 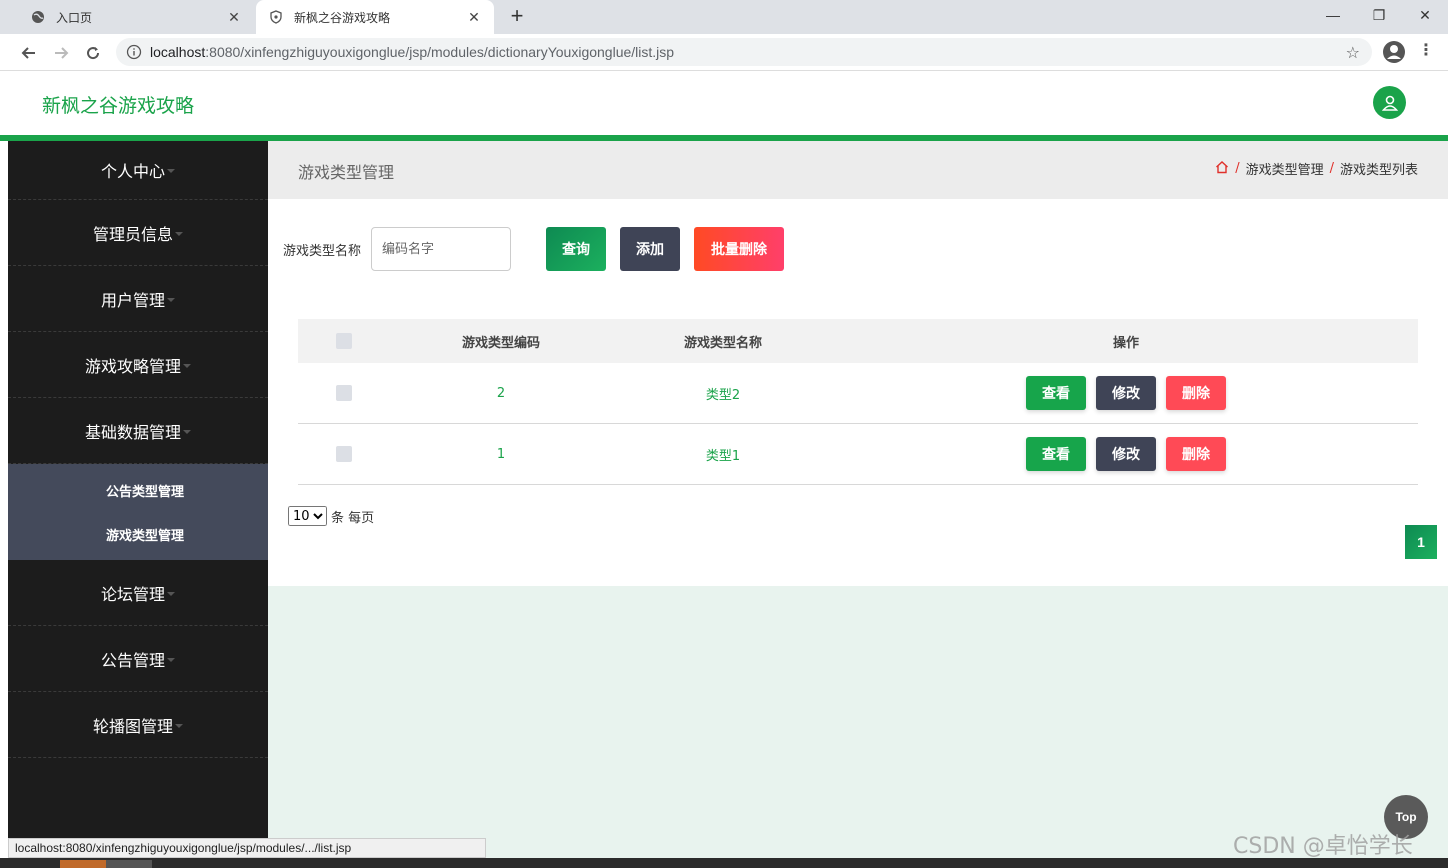 What do you see at coordinates (118, 106) in the screenshot?
I see `app-title: 新枫之谷游戏攻略` at bounding box center [118, 106].